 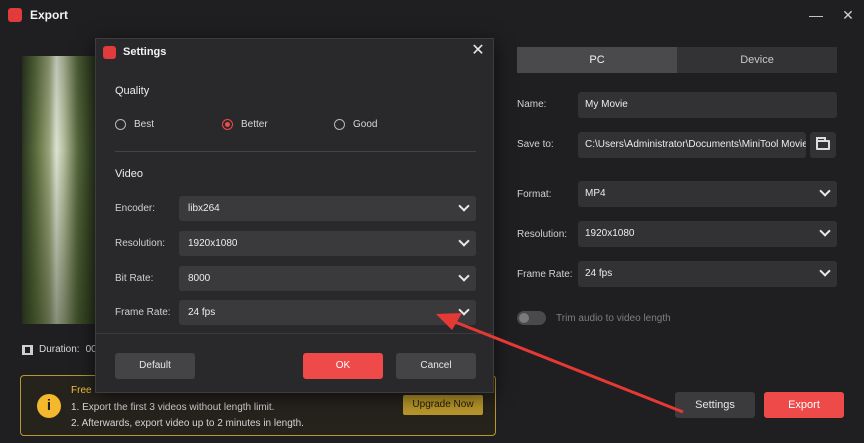 I want to click on annotation-arrow, so click(x=560, y=363).